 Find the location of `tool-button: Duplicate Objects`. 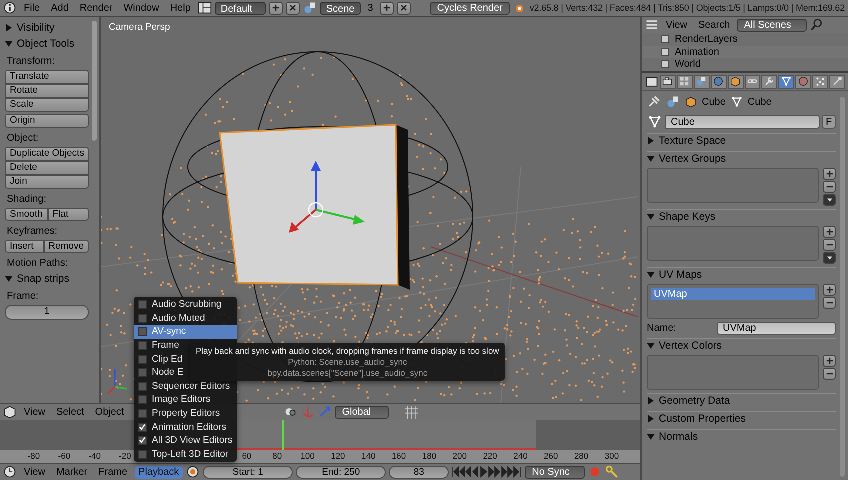

tool-button: Duplicate Objects is located at coordinates (47, 154).